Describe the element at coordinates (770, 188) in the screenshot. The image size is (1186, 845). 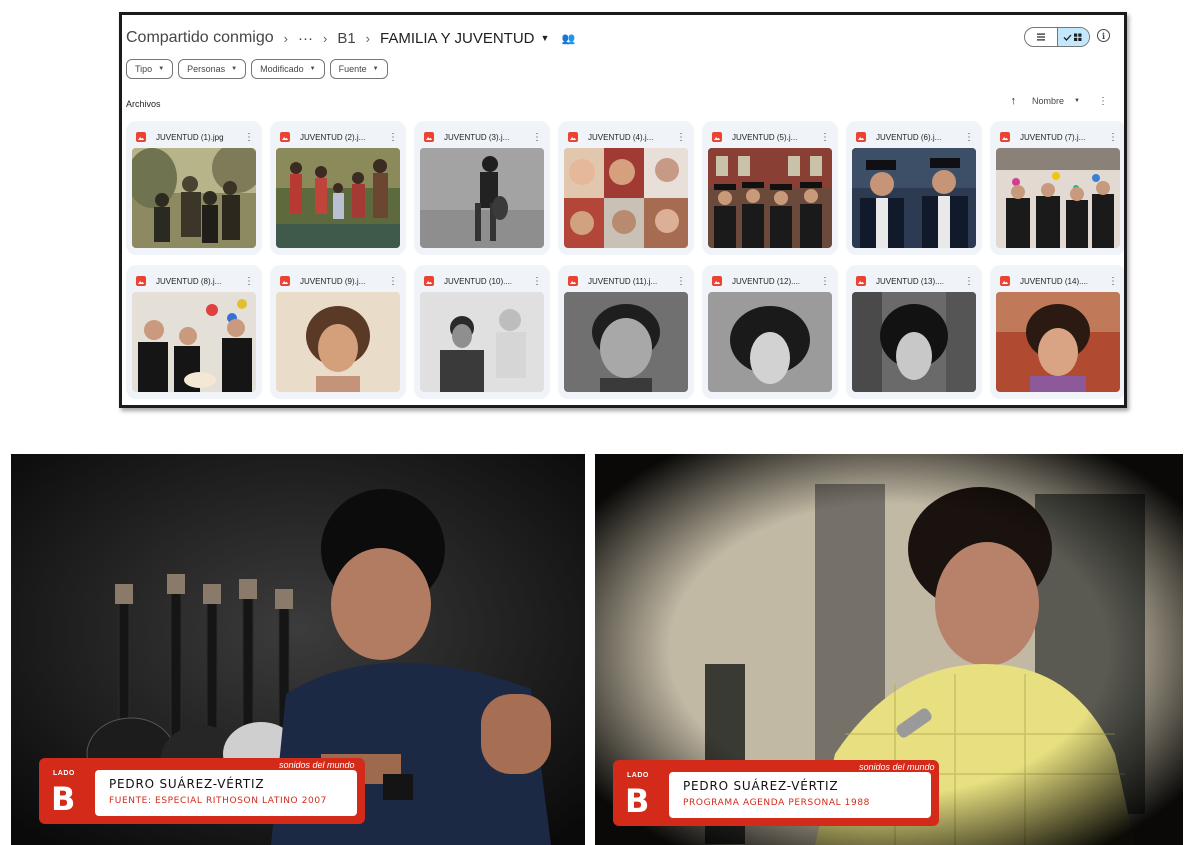
I see `file-card: JUVENTUD (5).j... ⋮` at that location.